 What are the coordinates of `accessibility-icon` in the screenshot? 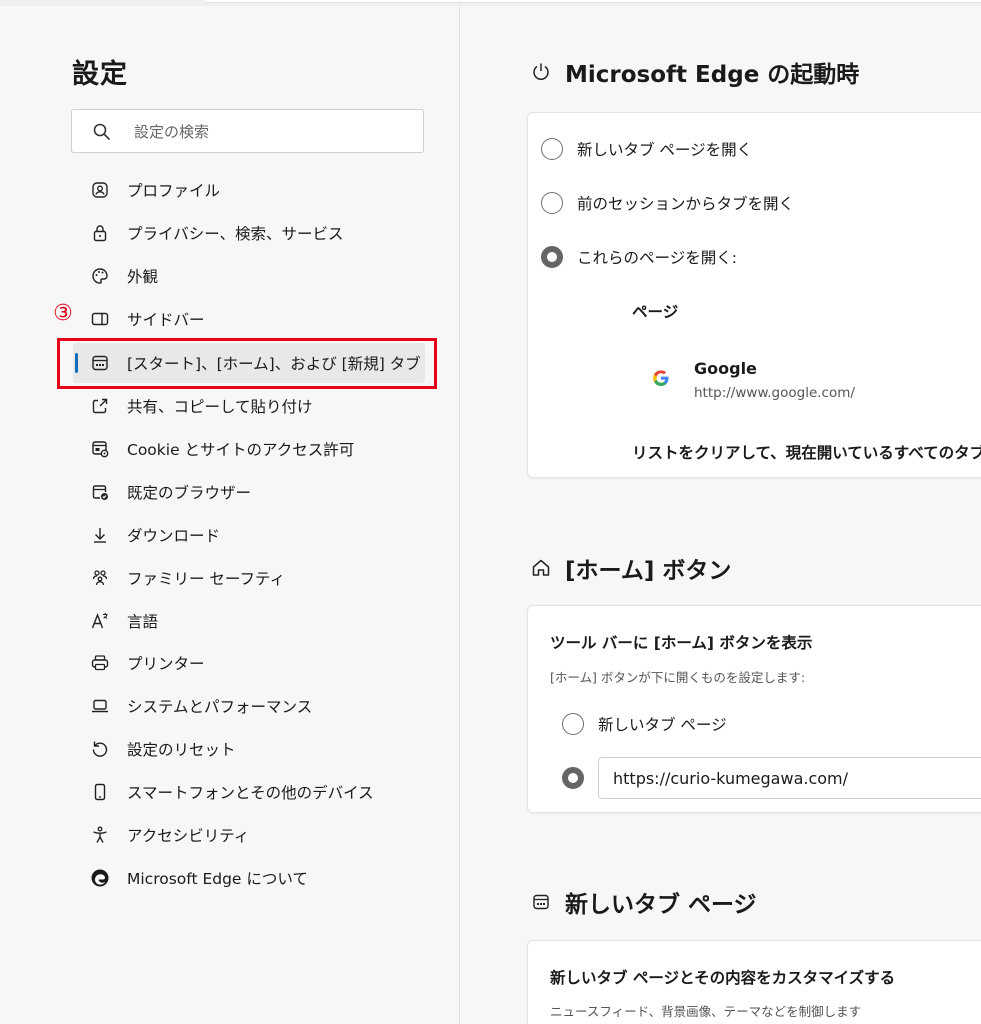 It's located at (100, 835).